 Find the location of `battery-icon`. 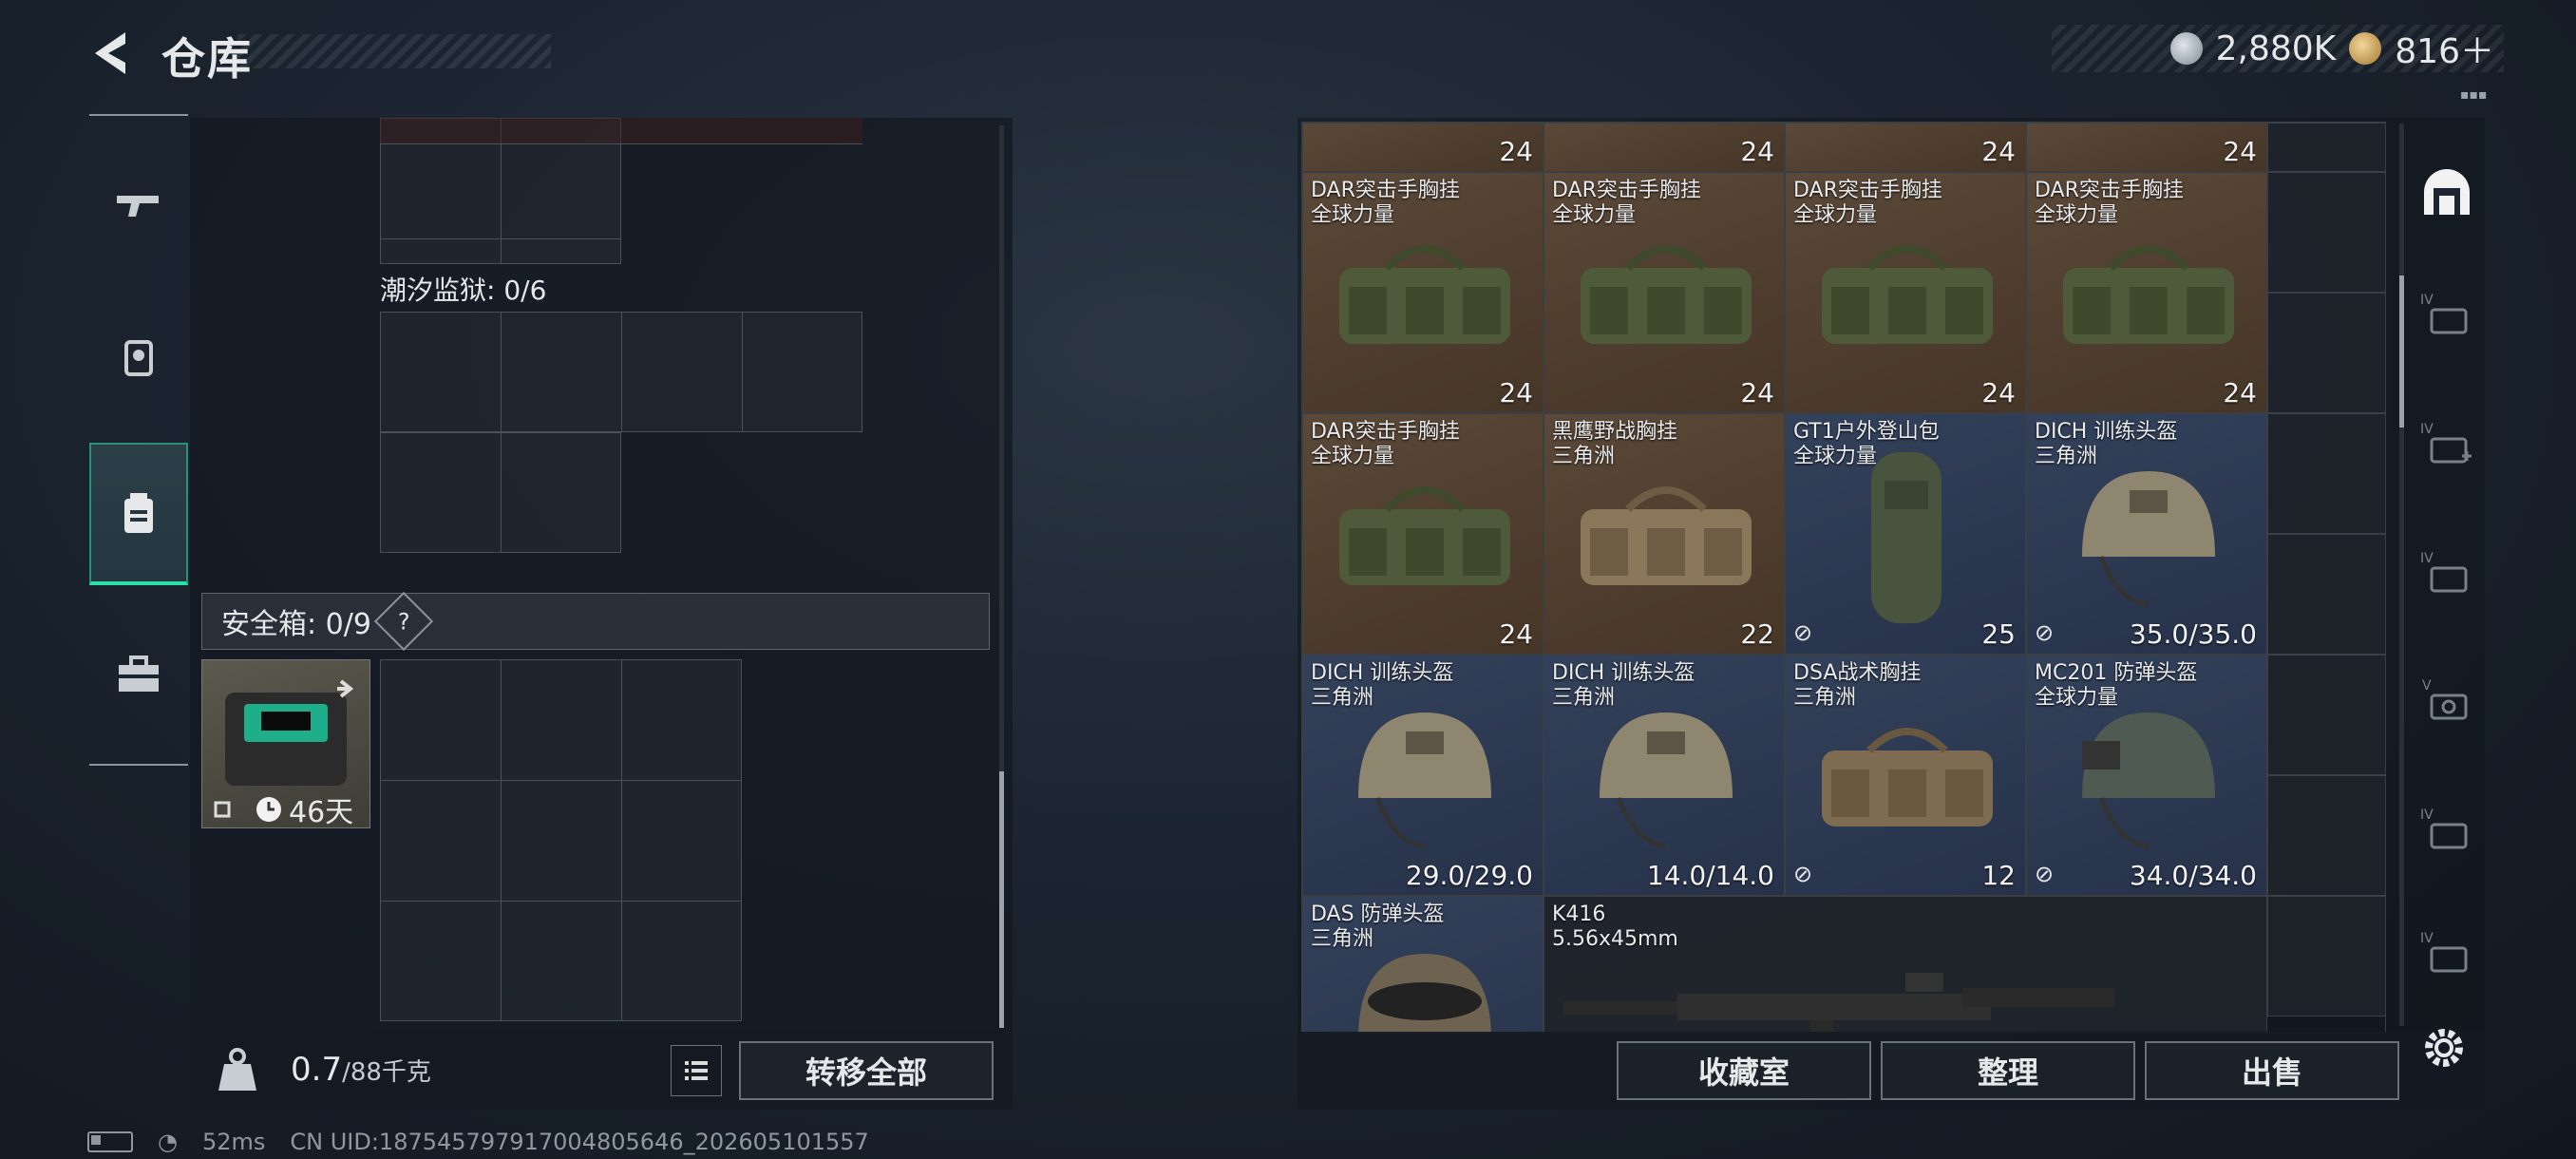

battery-icon is located at coordinates (110, 1141).